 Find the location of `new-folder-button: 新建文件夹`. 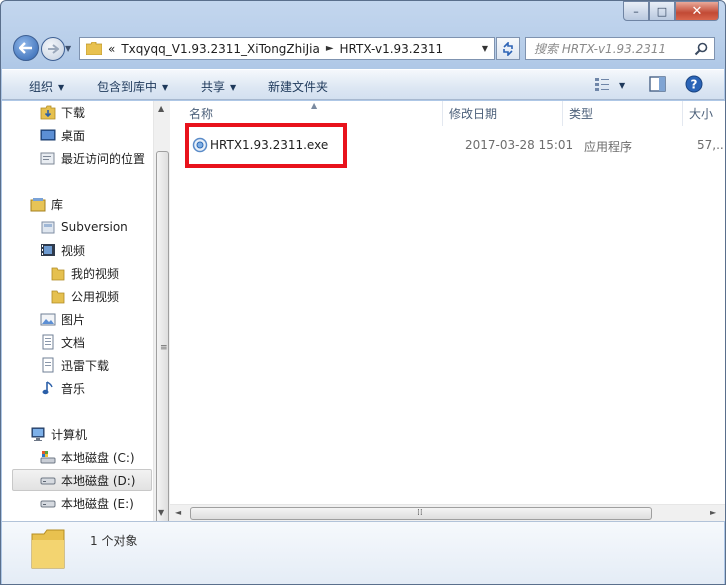

new-folder-button: 新建文件夹 is located at coordinates (298, 86).